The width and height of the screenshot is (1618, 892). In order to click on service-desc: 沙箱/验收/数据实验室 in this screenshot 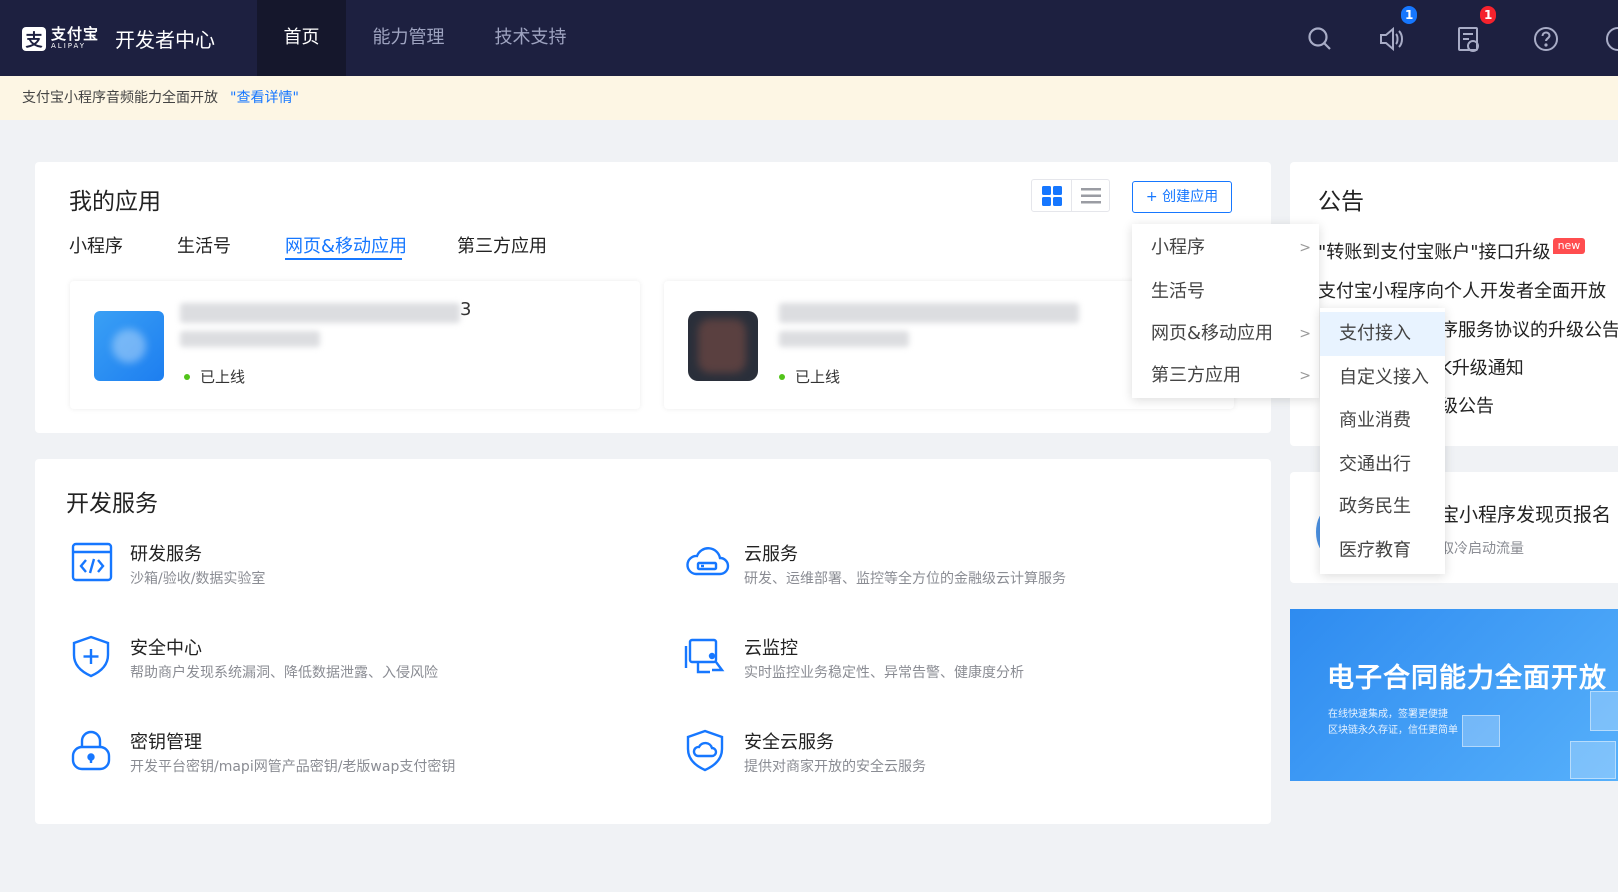, I will do `click(198, 579)`.